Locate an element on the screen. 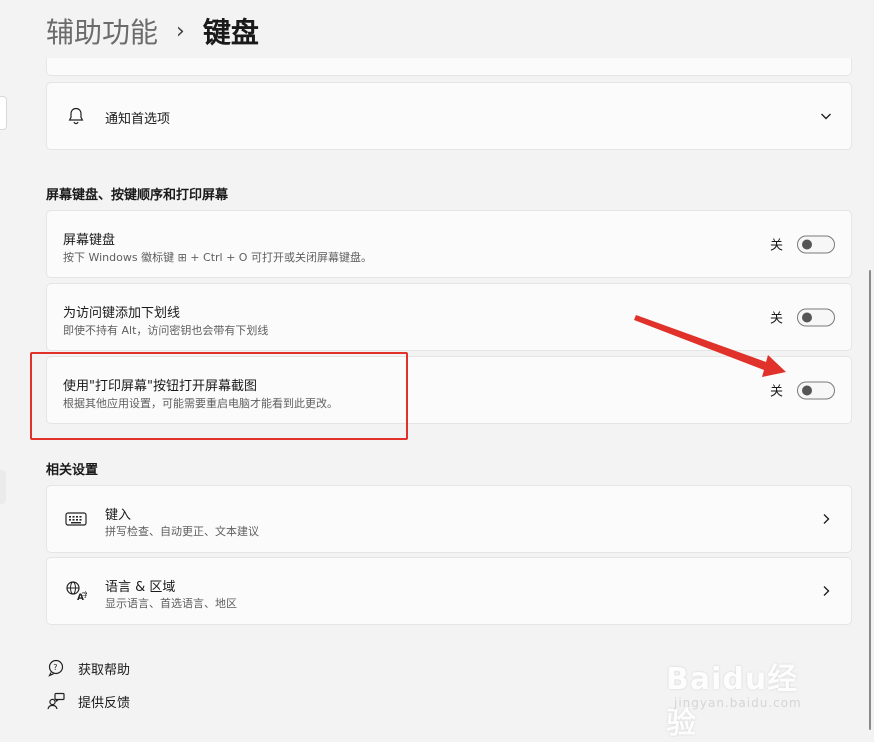 The height and width of the screenshot is (742, 874). help-chat-icon: ? is located at coordinates (56, 668).